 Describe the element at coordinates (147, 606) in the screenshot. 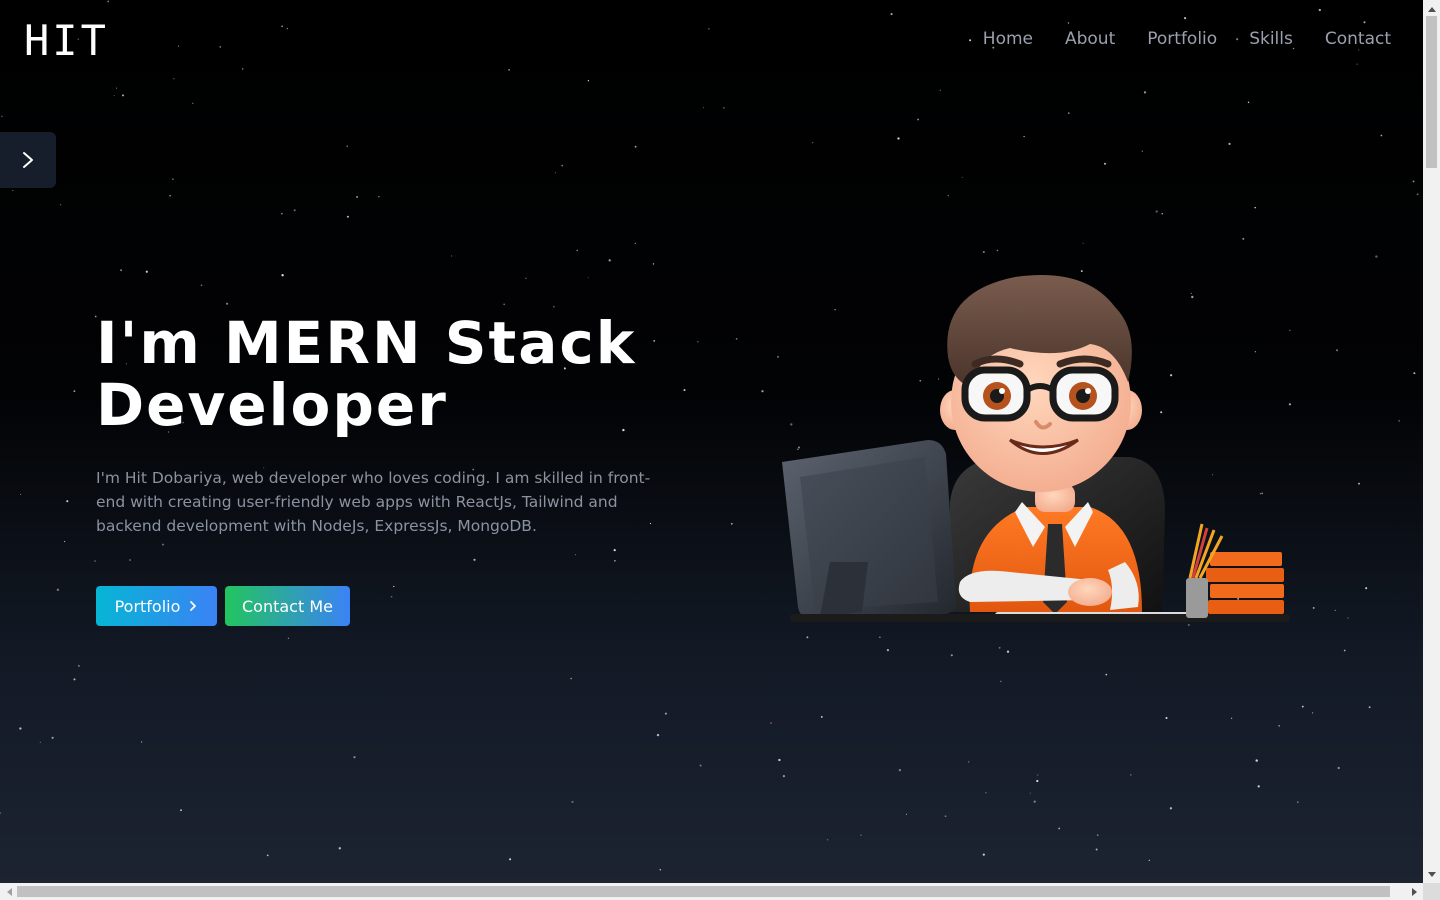

I see `portfolio-button-label: Portfolio` at that location.